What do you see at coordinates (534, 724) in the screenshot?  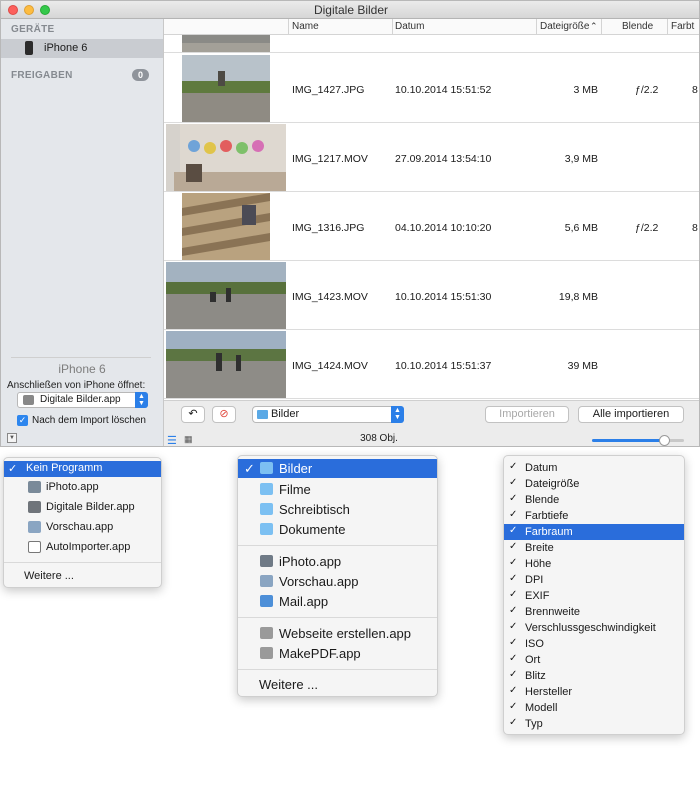 I see `menu-item-label: Typ` at bounding box center [534, 724].